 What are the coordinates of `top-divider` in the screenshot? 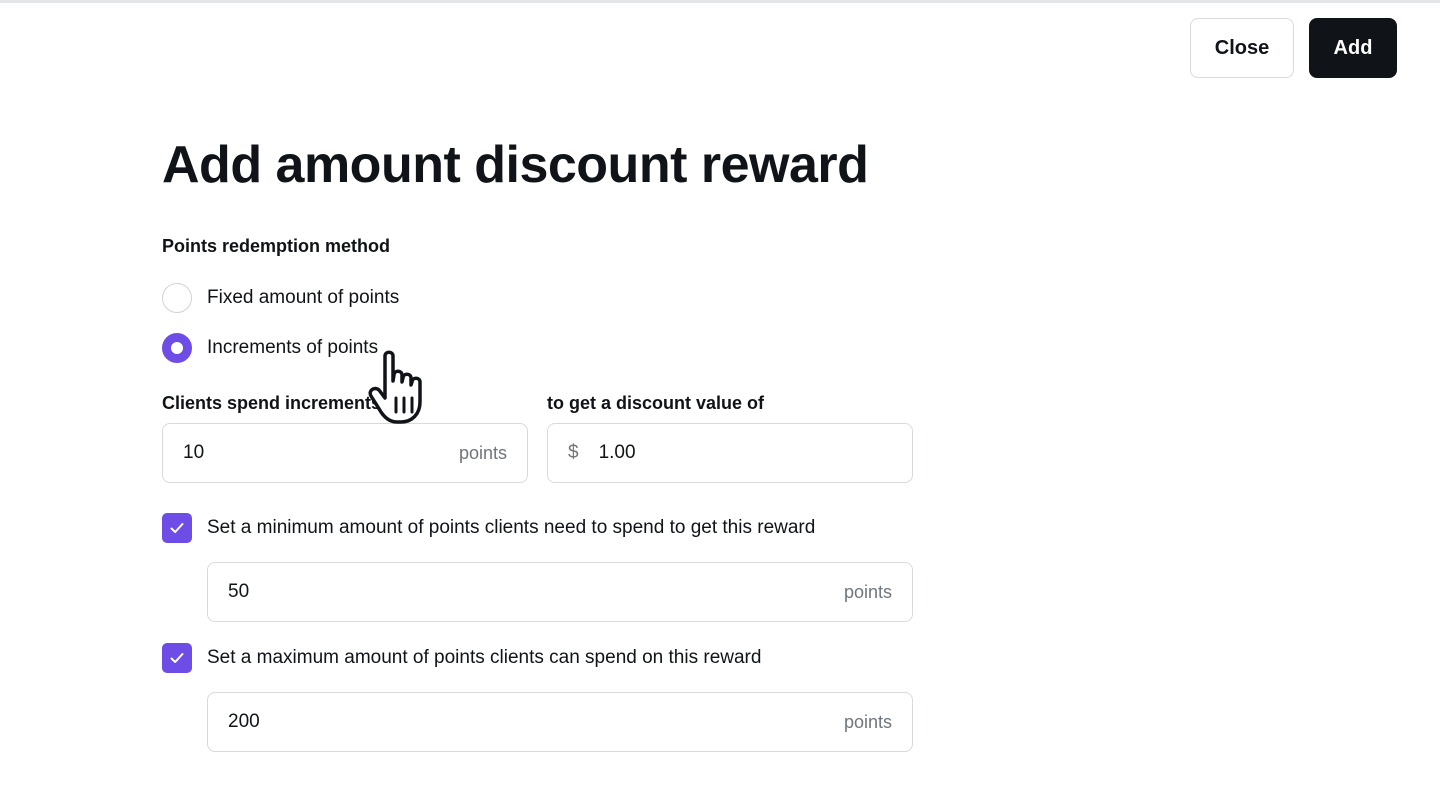 It's located at (720, 1).